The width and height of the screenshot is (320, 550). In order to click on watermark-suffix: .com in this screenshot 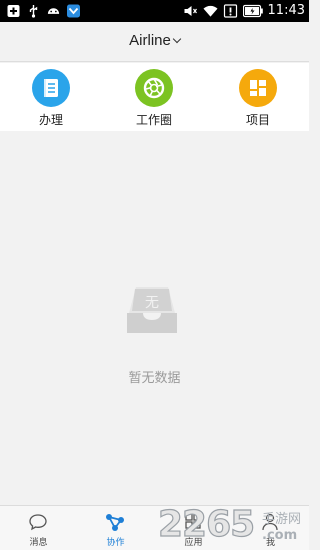, I will do `click(279, 535)`.